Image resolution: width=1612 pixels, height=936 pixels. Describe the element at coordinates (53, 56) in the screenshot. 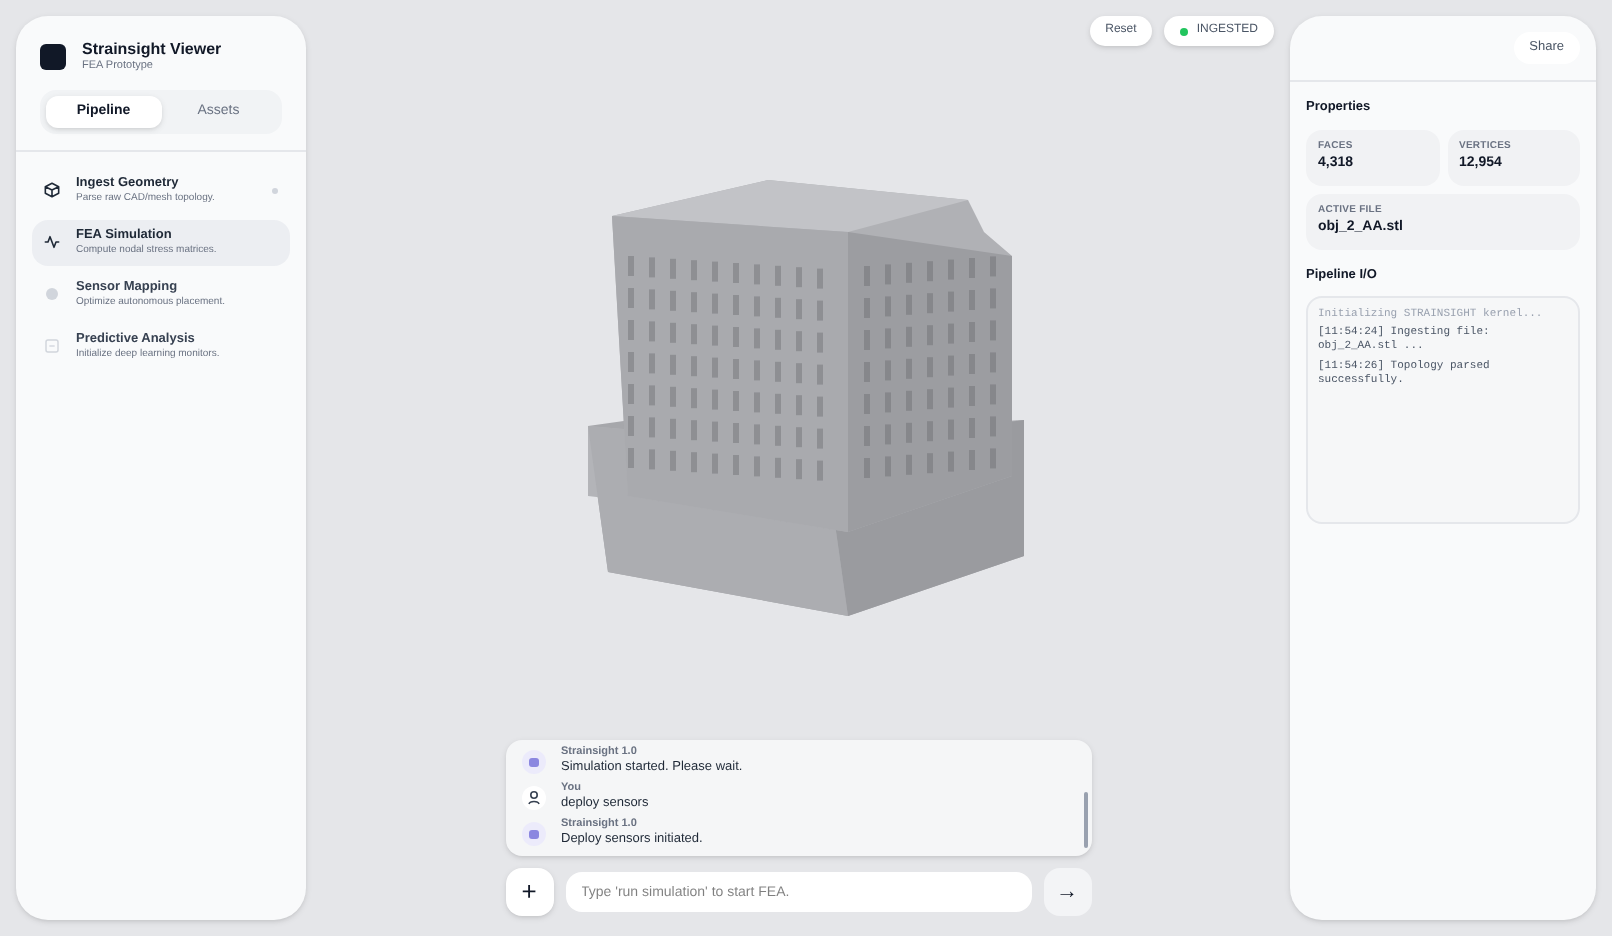

I see `logo-icon` at that location.